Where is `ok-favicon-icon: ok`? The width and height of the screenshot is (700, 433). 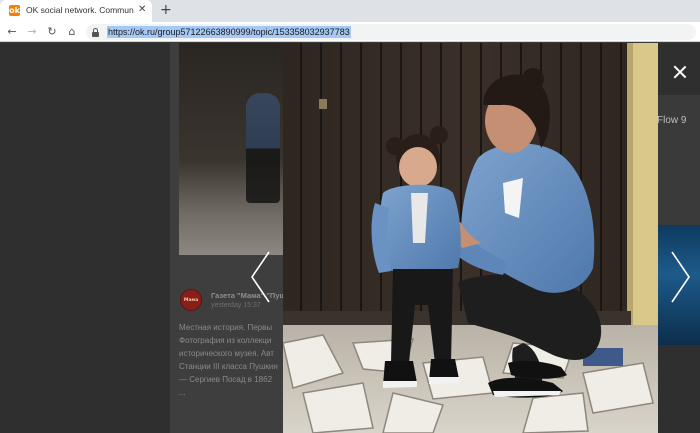 ok-favicon-icon: ok is located at coordinates (14, 10).